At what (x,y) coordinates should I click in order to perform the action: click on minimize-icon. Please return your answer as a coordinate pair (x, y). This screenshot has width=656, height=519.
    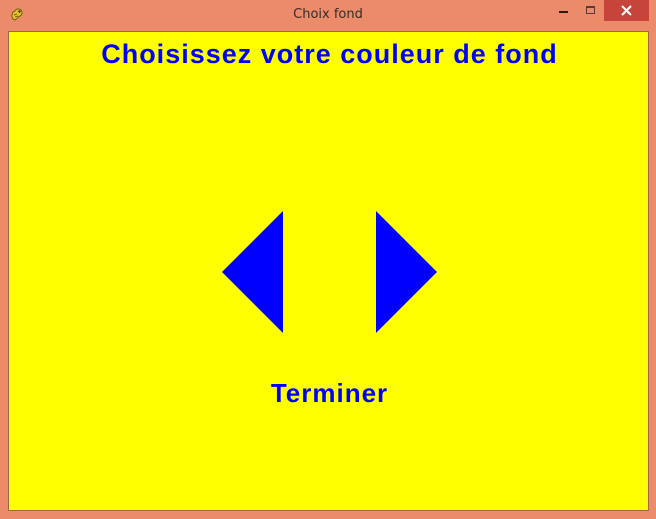
    Looking at the image, I should click on (563, 12).